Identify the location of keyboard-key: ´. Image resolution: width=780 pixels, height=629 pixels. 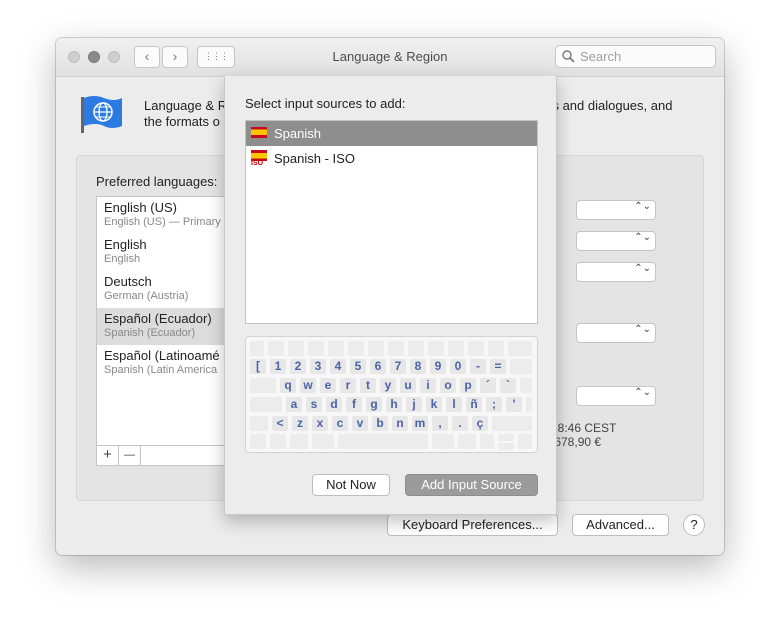
(488, 385).